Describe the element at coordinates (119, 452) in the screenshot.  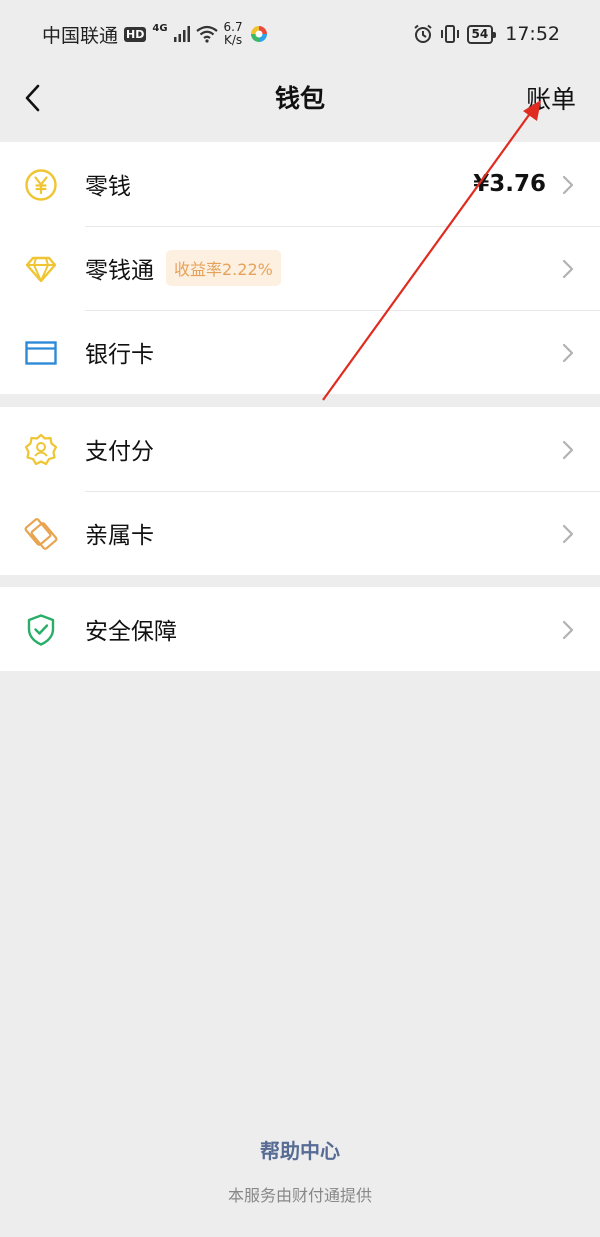
I see `pay-score-label: 支付分` at that location.